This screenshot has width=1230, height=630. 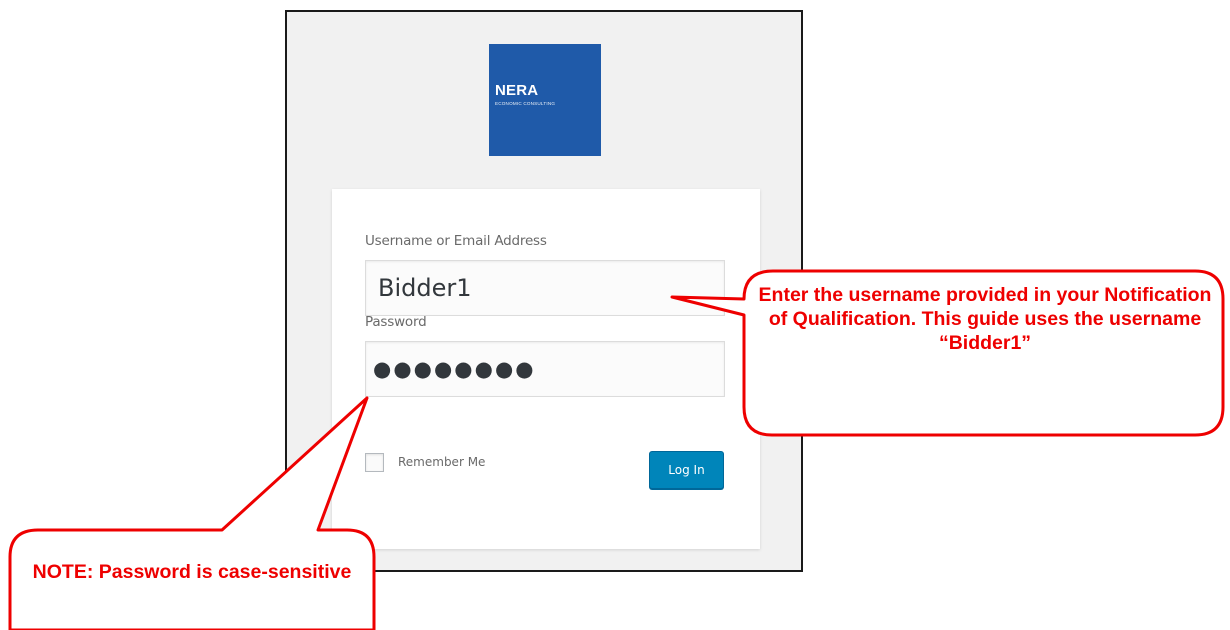 I want to click on password-input: ●●●●●●●●, so click(x=545, y=369).